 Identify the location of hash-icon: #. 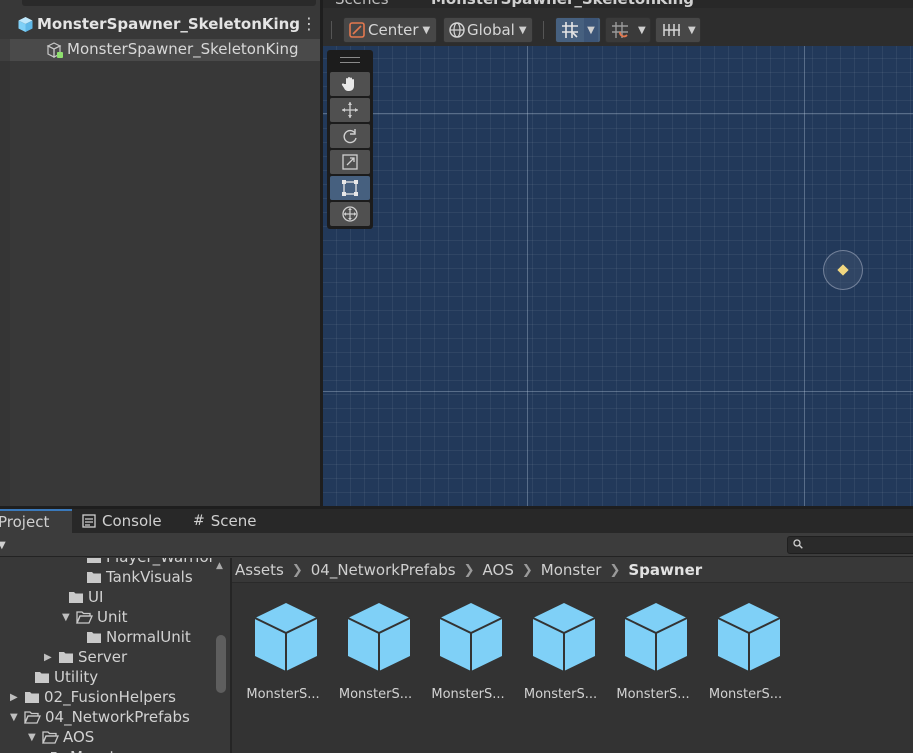
(199, 521).